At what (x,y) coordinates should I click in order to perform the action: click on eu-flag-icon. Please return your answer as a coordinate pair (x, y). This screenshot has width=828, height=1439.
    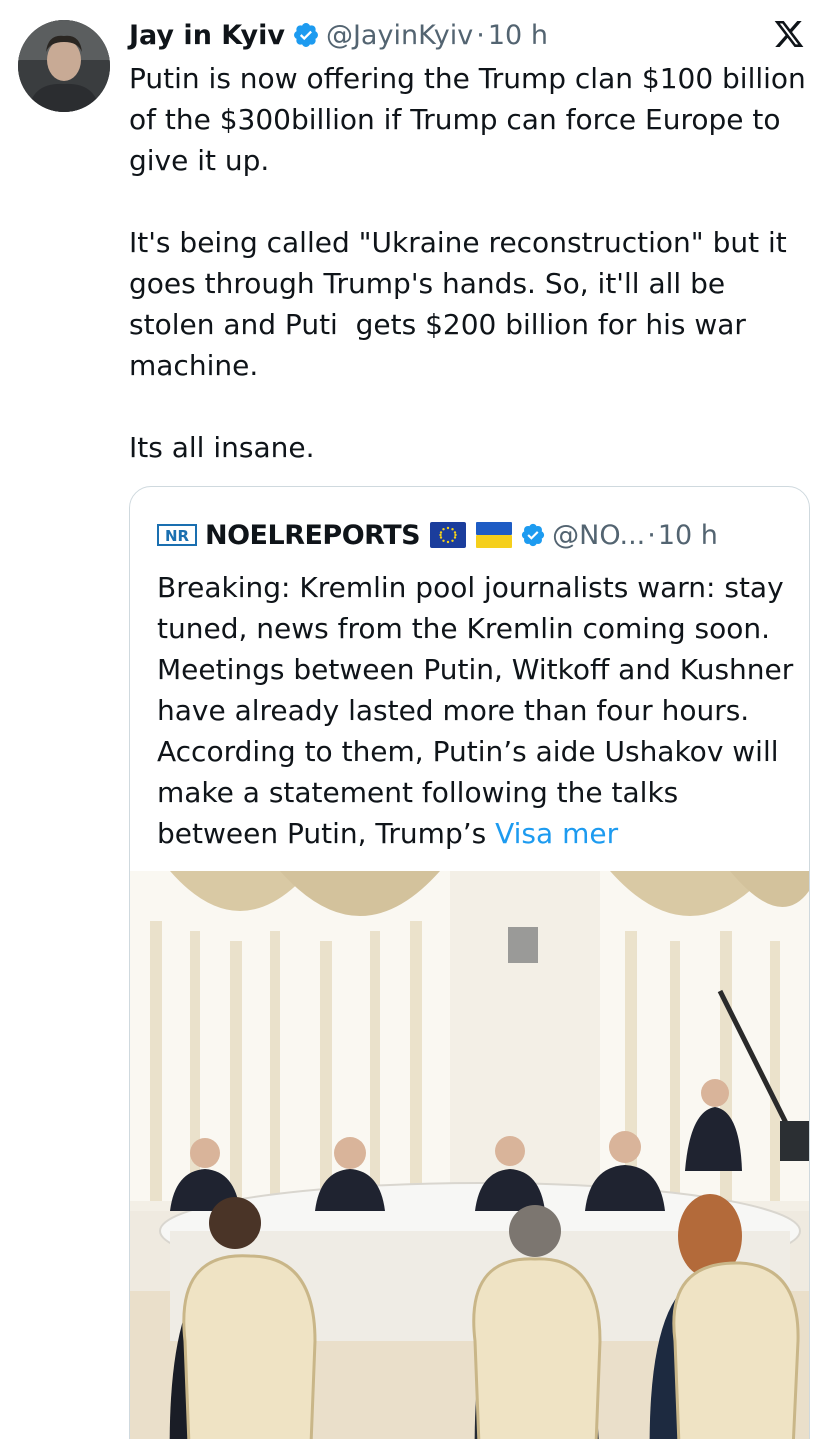
    Looking at the image, I should click on (448, 535).